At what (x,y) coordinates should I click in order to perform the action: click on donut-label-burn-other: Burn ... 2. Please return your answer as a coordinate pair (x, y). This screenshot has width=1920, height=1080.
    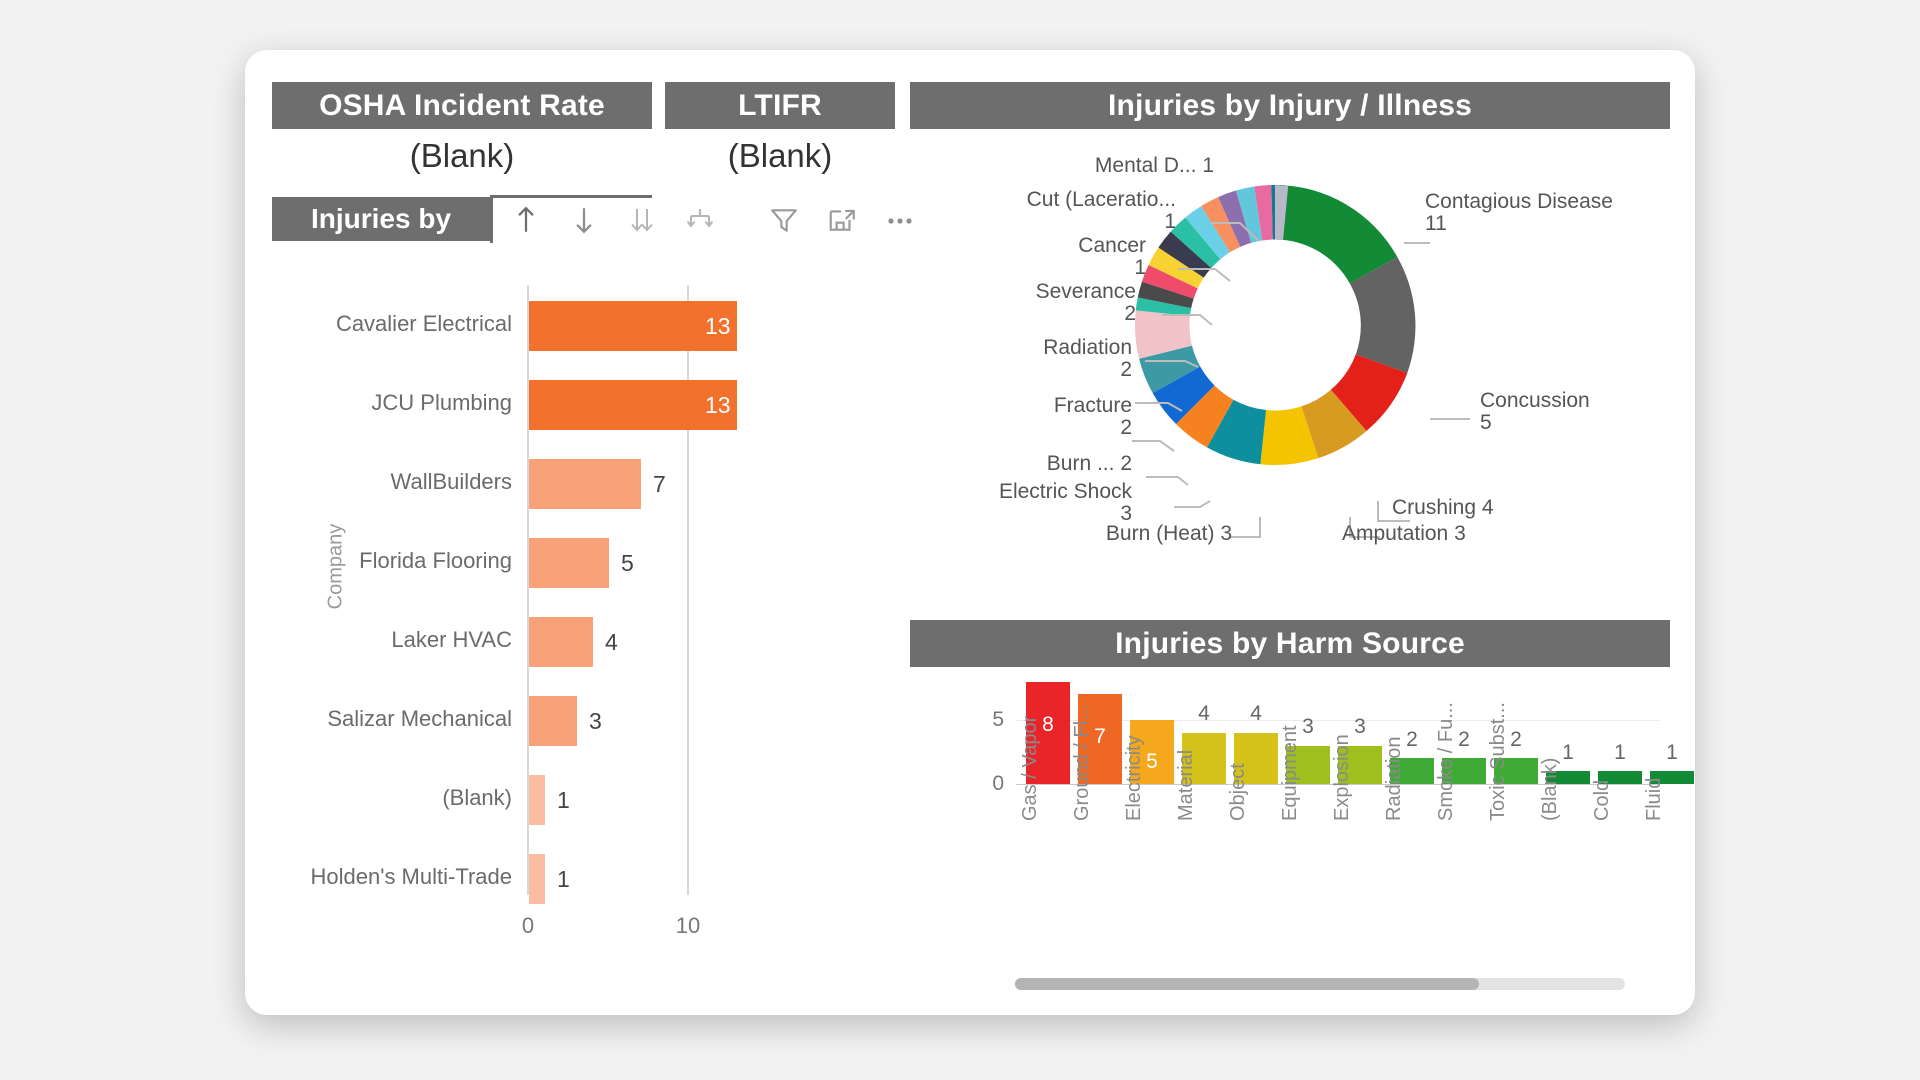
    Looking at the image, I should click on (1089, 463).